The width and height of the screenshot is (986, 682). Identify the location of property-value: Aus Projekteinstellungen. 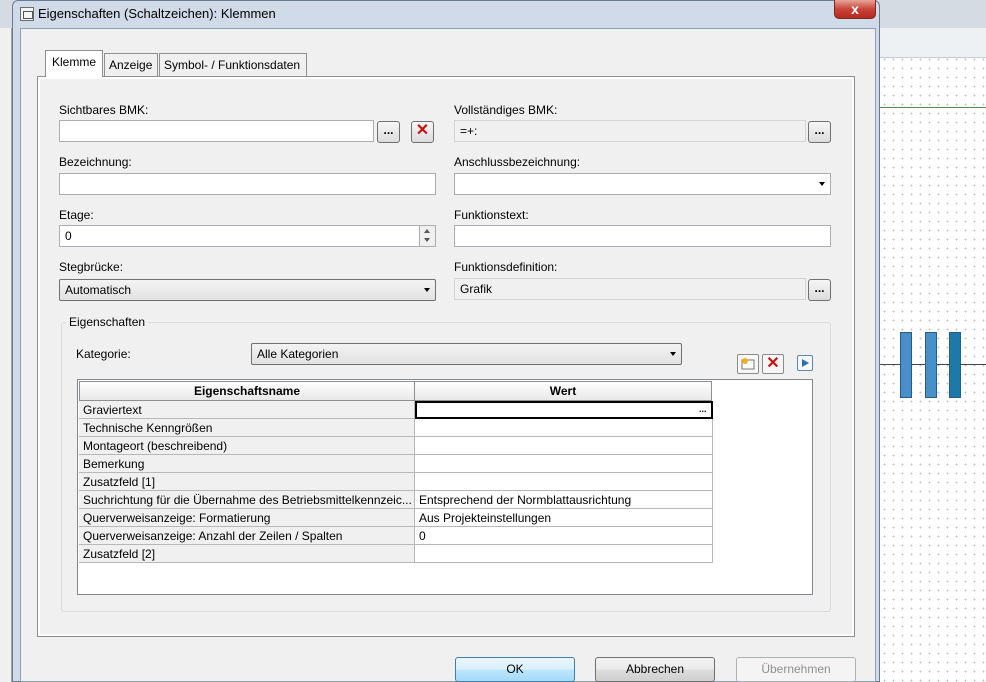
(564, 518).